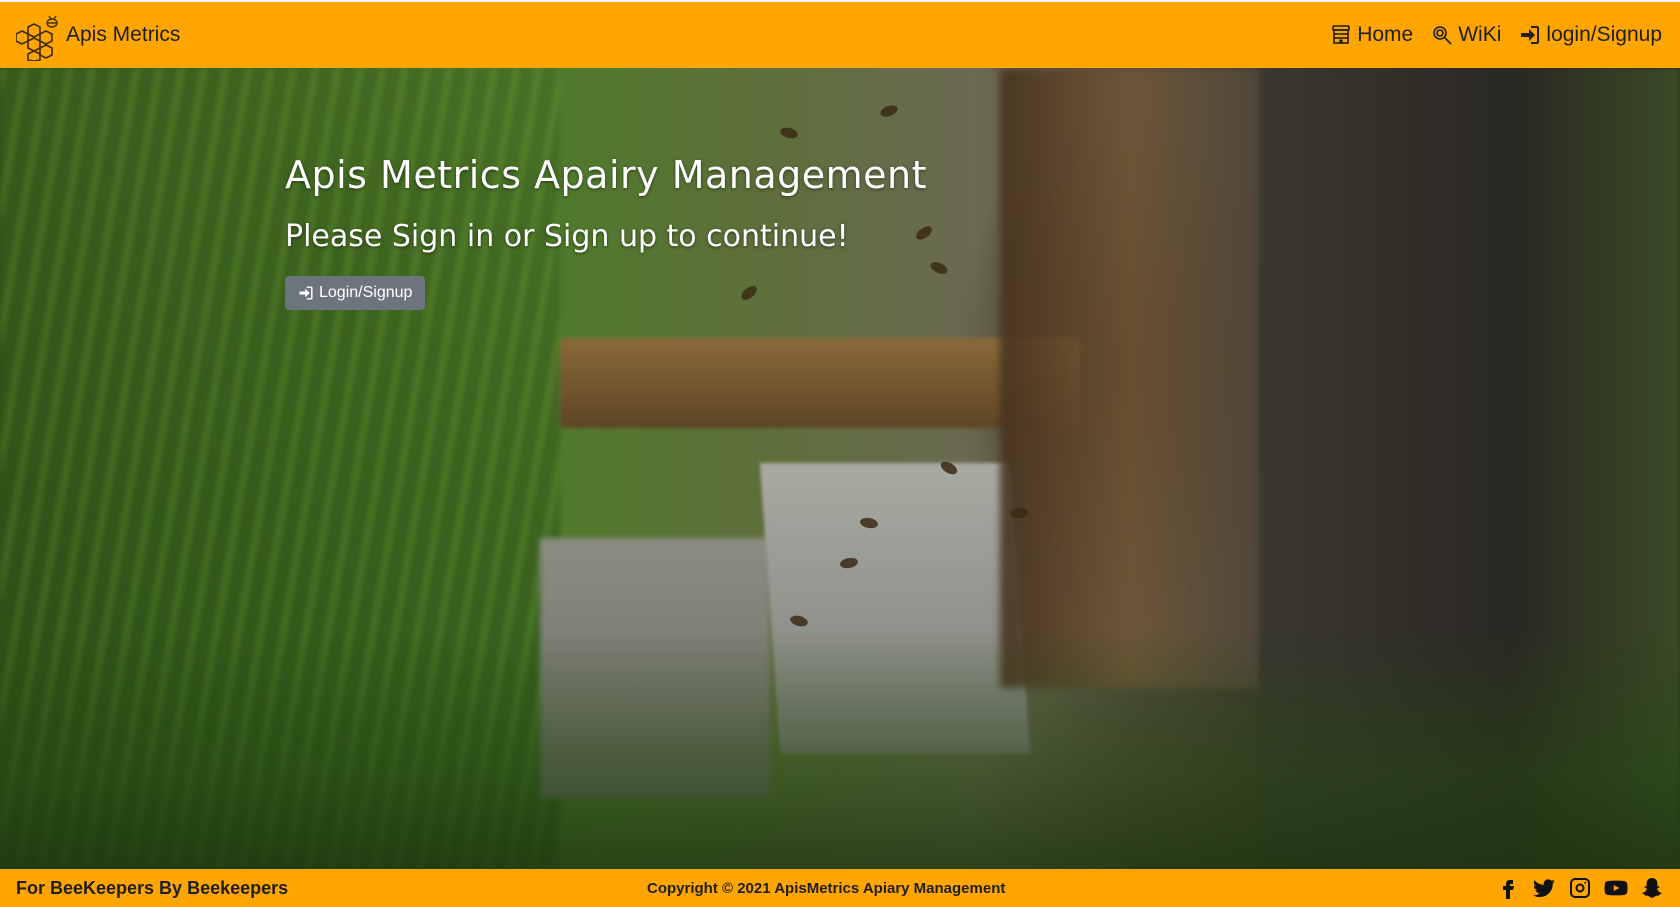 The width and height of the screenshot is (1680, 907). I want to click on login-signup-label: Login/Signup, so click(366, 292).